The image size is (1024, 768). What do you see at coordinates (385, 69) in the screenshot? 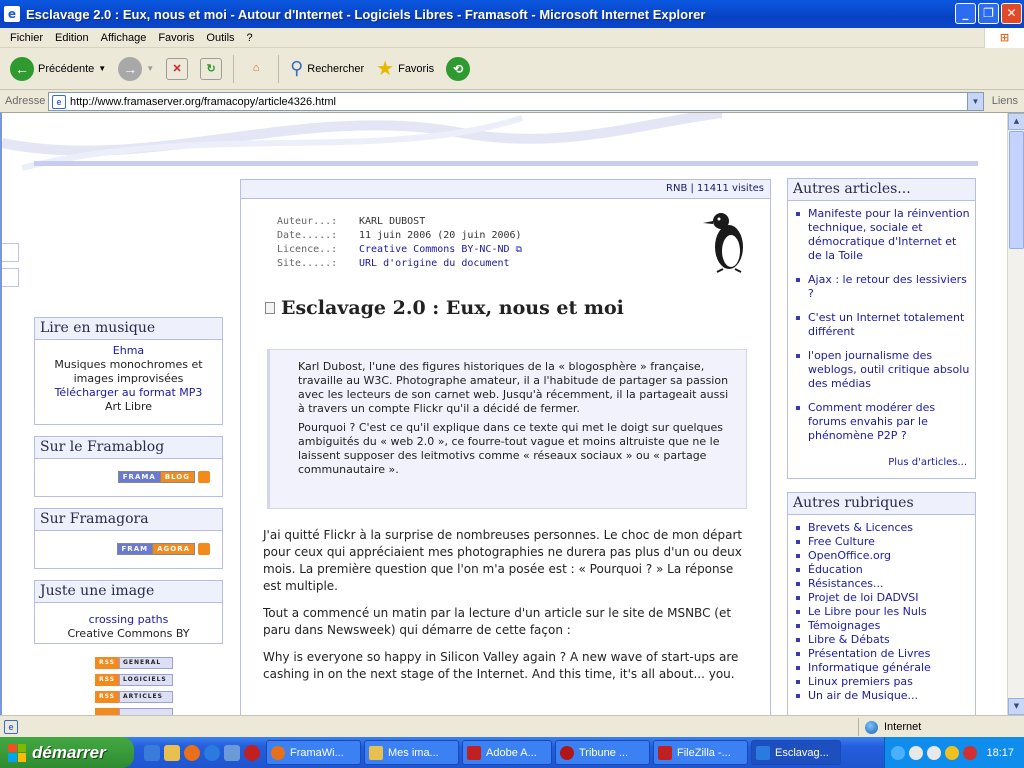
I see `star-icon: ★` at bounding box center [385, 69].